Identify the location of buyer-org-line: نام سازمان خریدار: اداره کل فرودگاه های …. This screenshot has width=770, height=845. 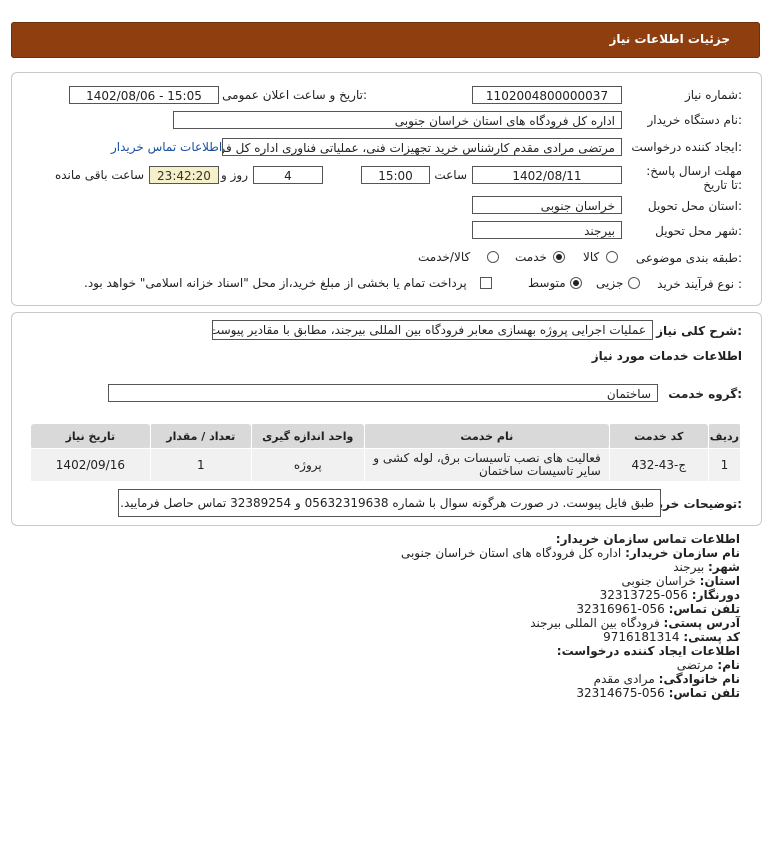
(570, 553).